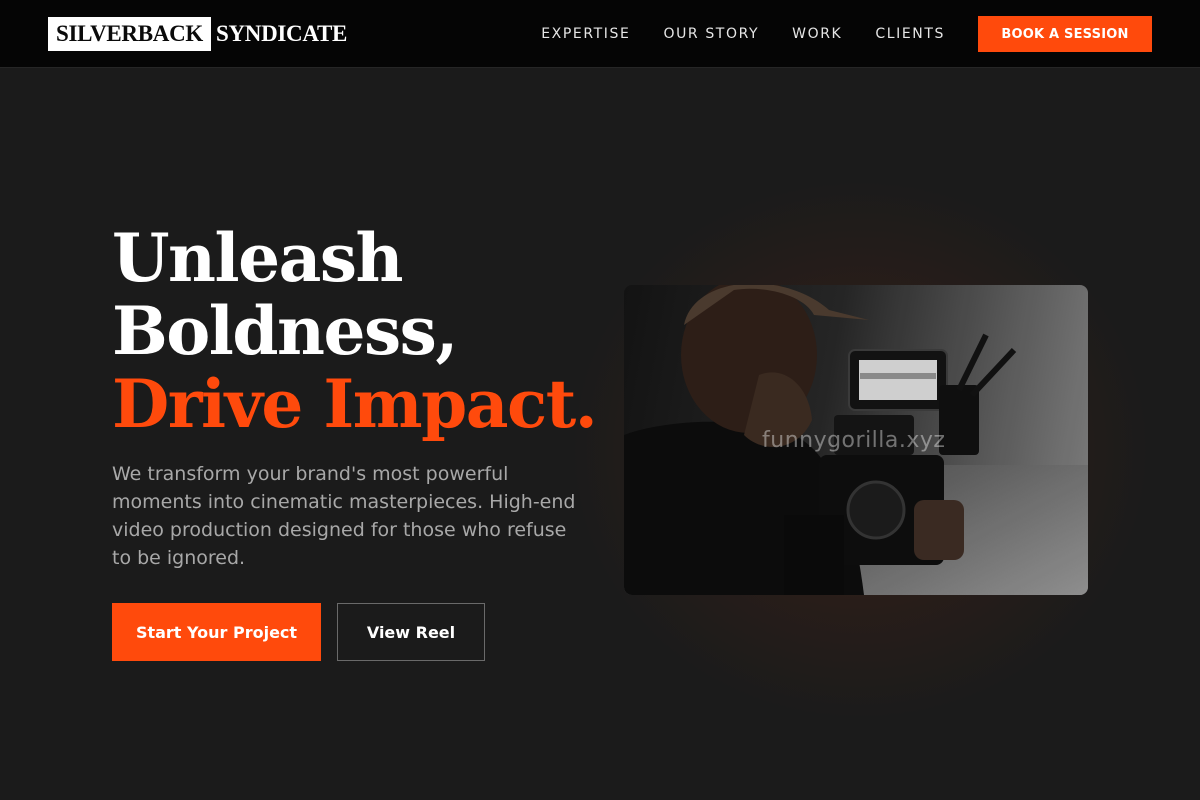 This screenshot has width=1200, height=800. I want to click on book-session-button: BOOK A SESSION, so click(1065, 34).